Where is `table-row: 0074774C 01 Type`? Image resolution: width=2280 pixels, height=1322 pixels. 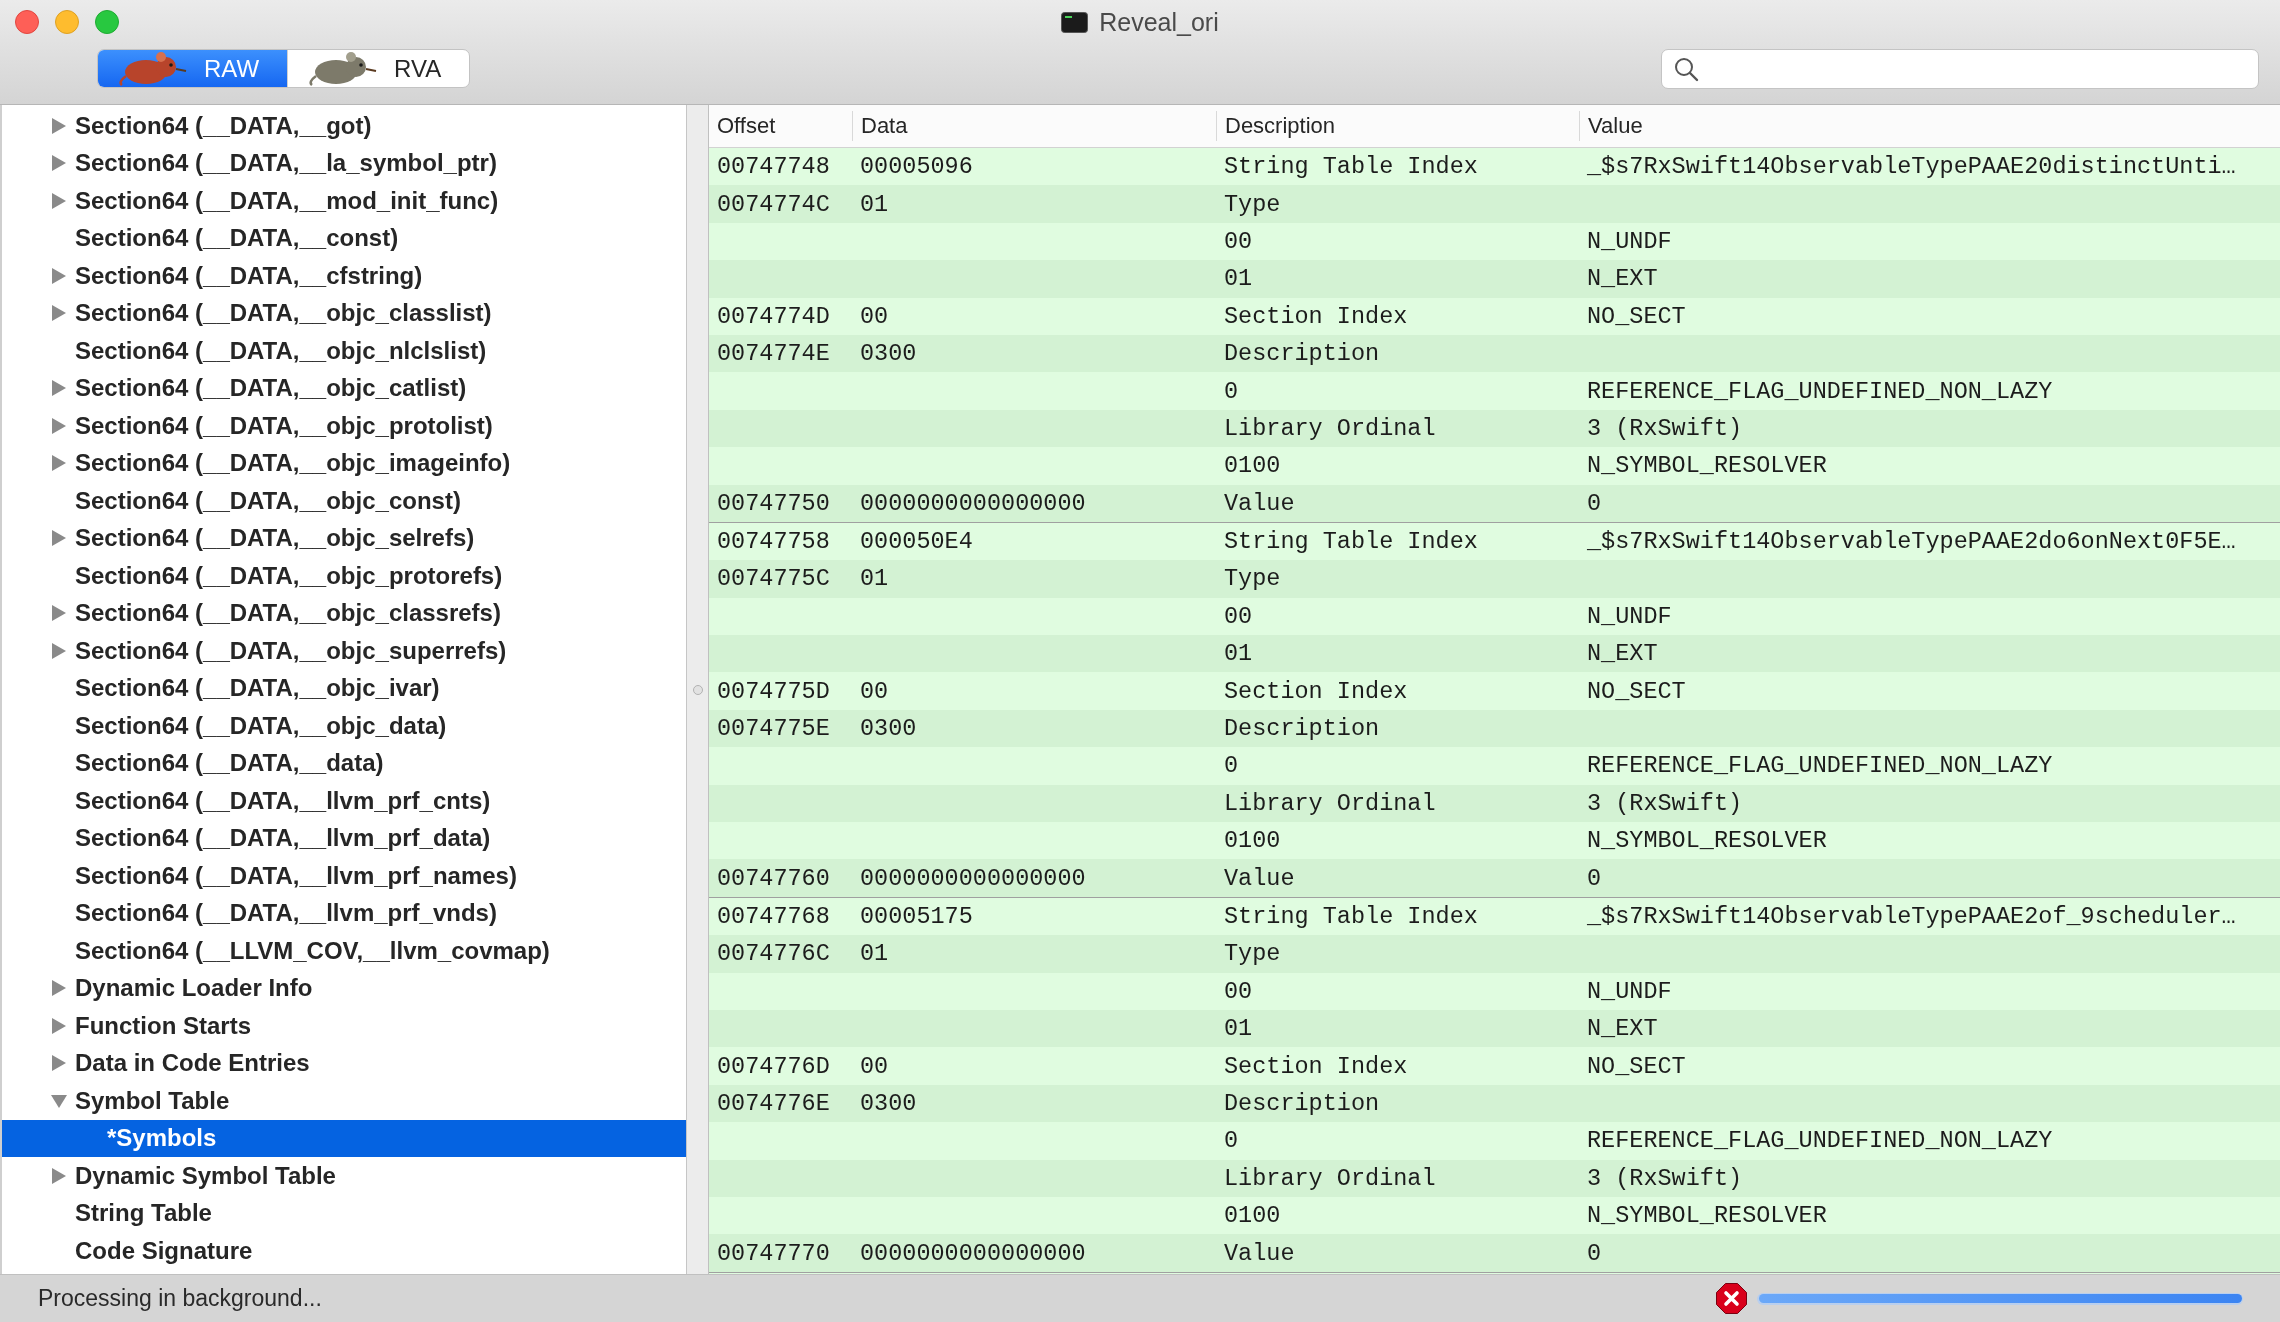
table-row: 0074774C 01 Type is located at coordinates (1494, 204).